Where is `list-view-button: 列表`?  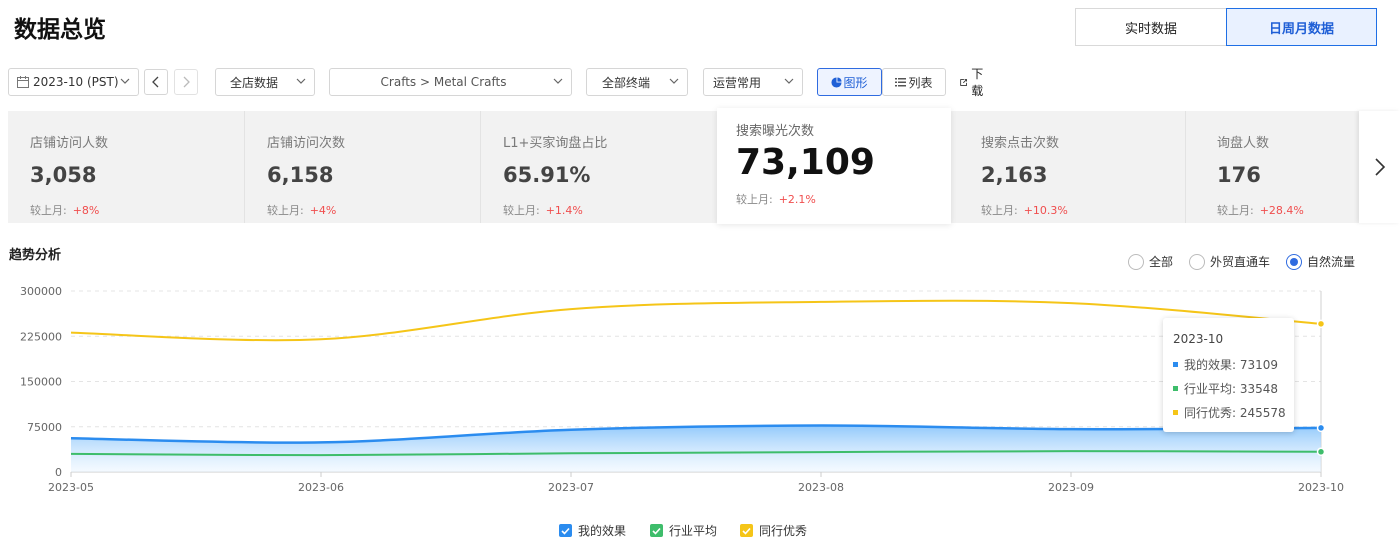 list-view-button: 列表 is located at coordinates (914, 82).